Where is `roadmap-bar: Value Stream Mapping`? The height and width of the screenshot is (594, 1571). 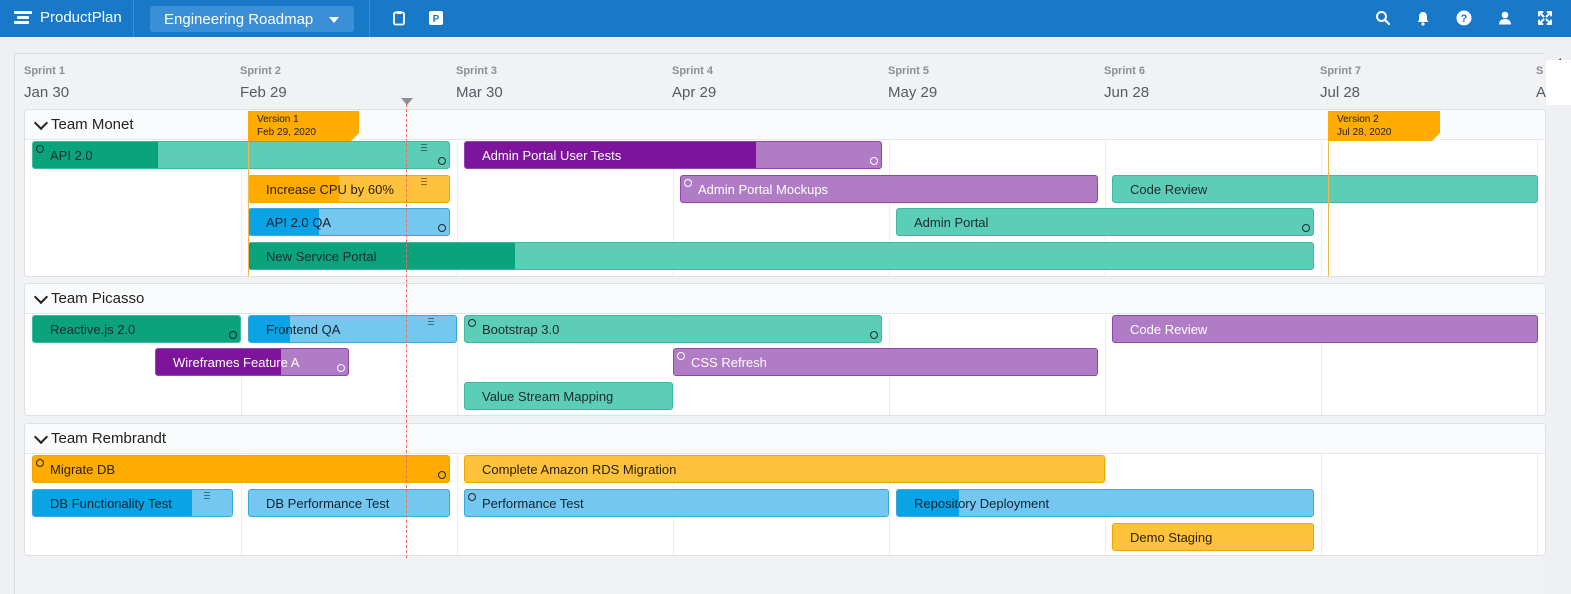
roadmap-bar: Value Stream Mapping is located at coordinates (568, 396).